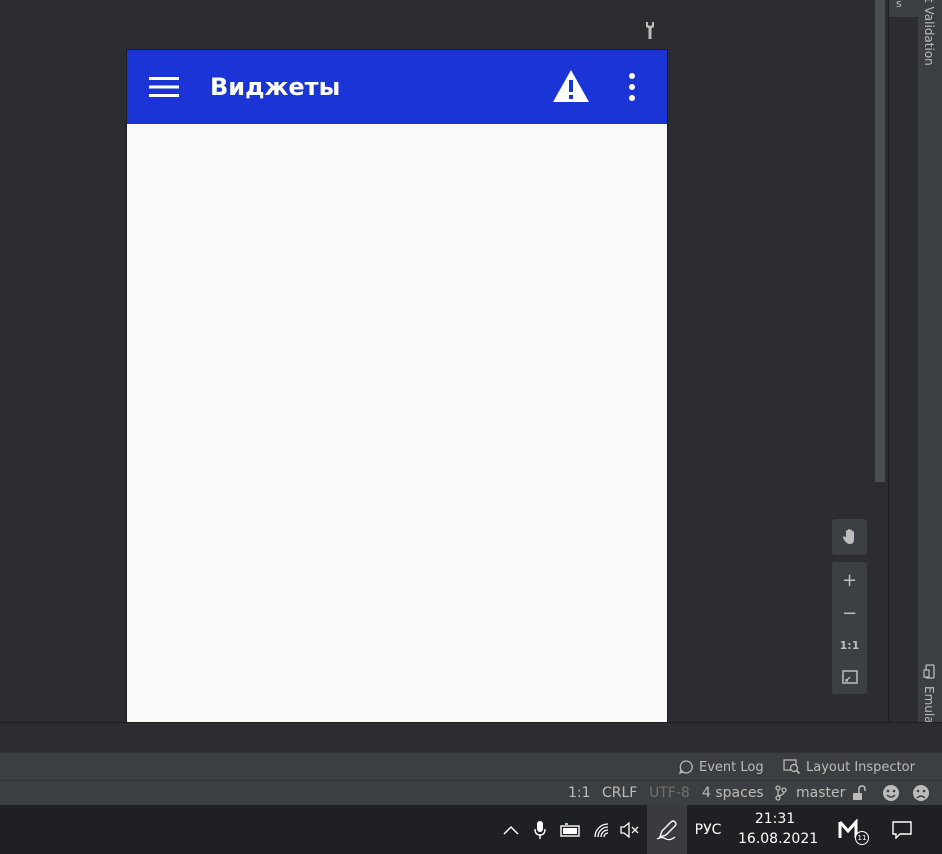 The height and width of the screenshot is (854, 942). Describe the element at coordinates (921, 793) in the screenshot. I see `sad-face-icon` at that location.